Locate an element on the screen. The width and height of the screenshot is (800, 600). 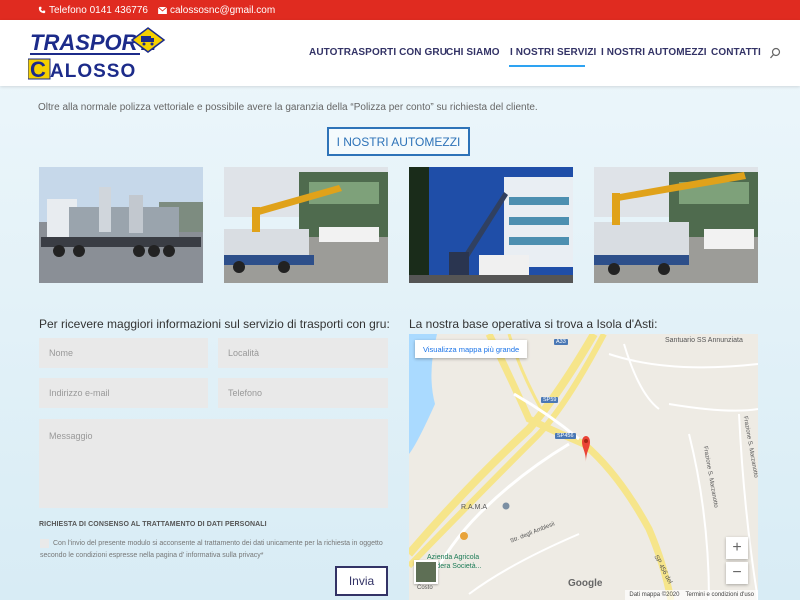
logo-line2: ALOSSO is located at coordinates (93, 71).